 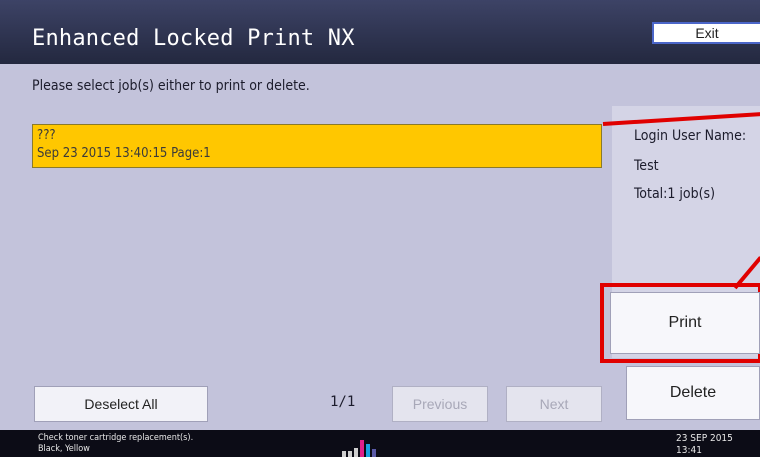 What do you see at coordinates (690, 136) in the screenshot?
I see `login-user-label: Login User Name:` at bounding box center [690, 136].